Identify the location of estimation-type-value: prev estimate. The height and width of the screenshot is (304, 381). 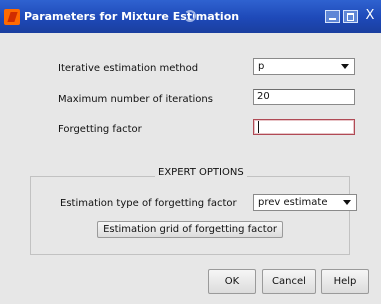
(293, 202).